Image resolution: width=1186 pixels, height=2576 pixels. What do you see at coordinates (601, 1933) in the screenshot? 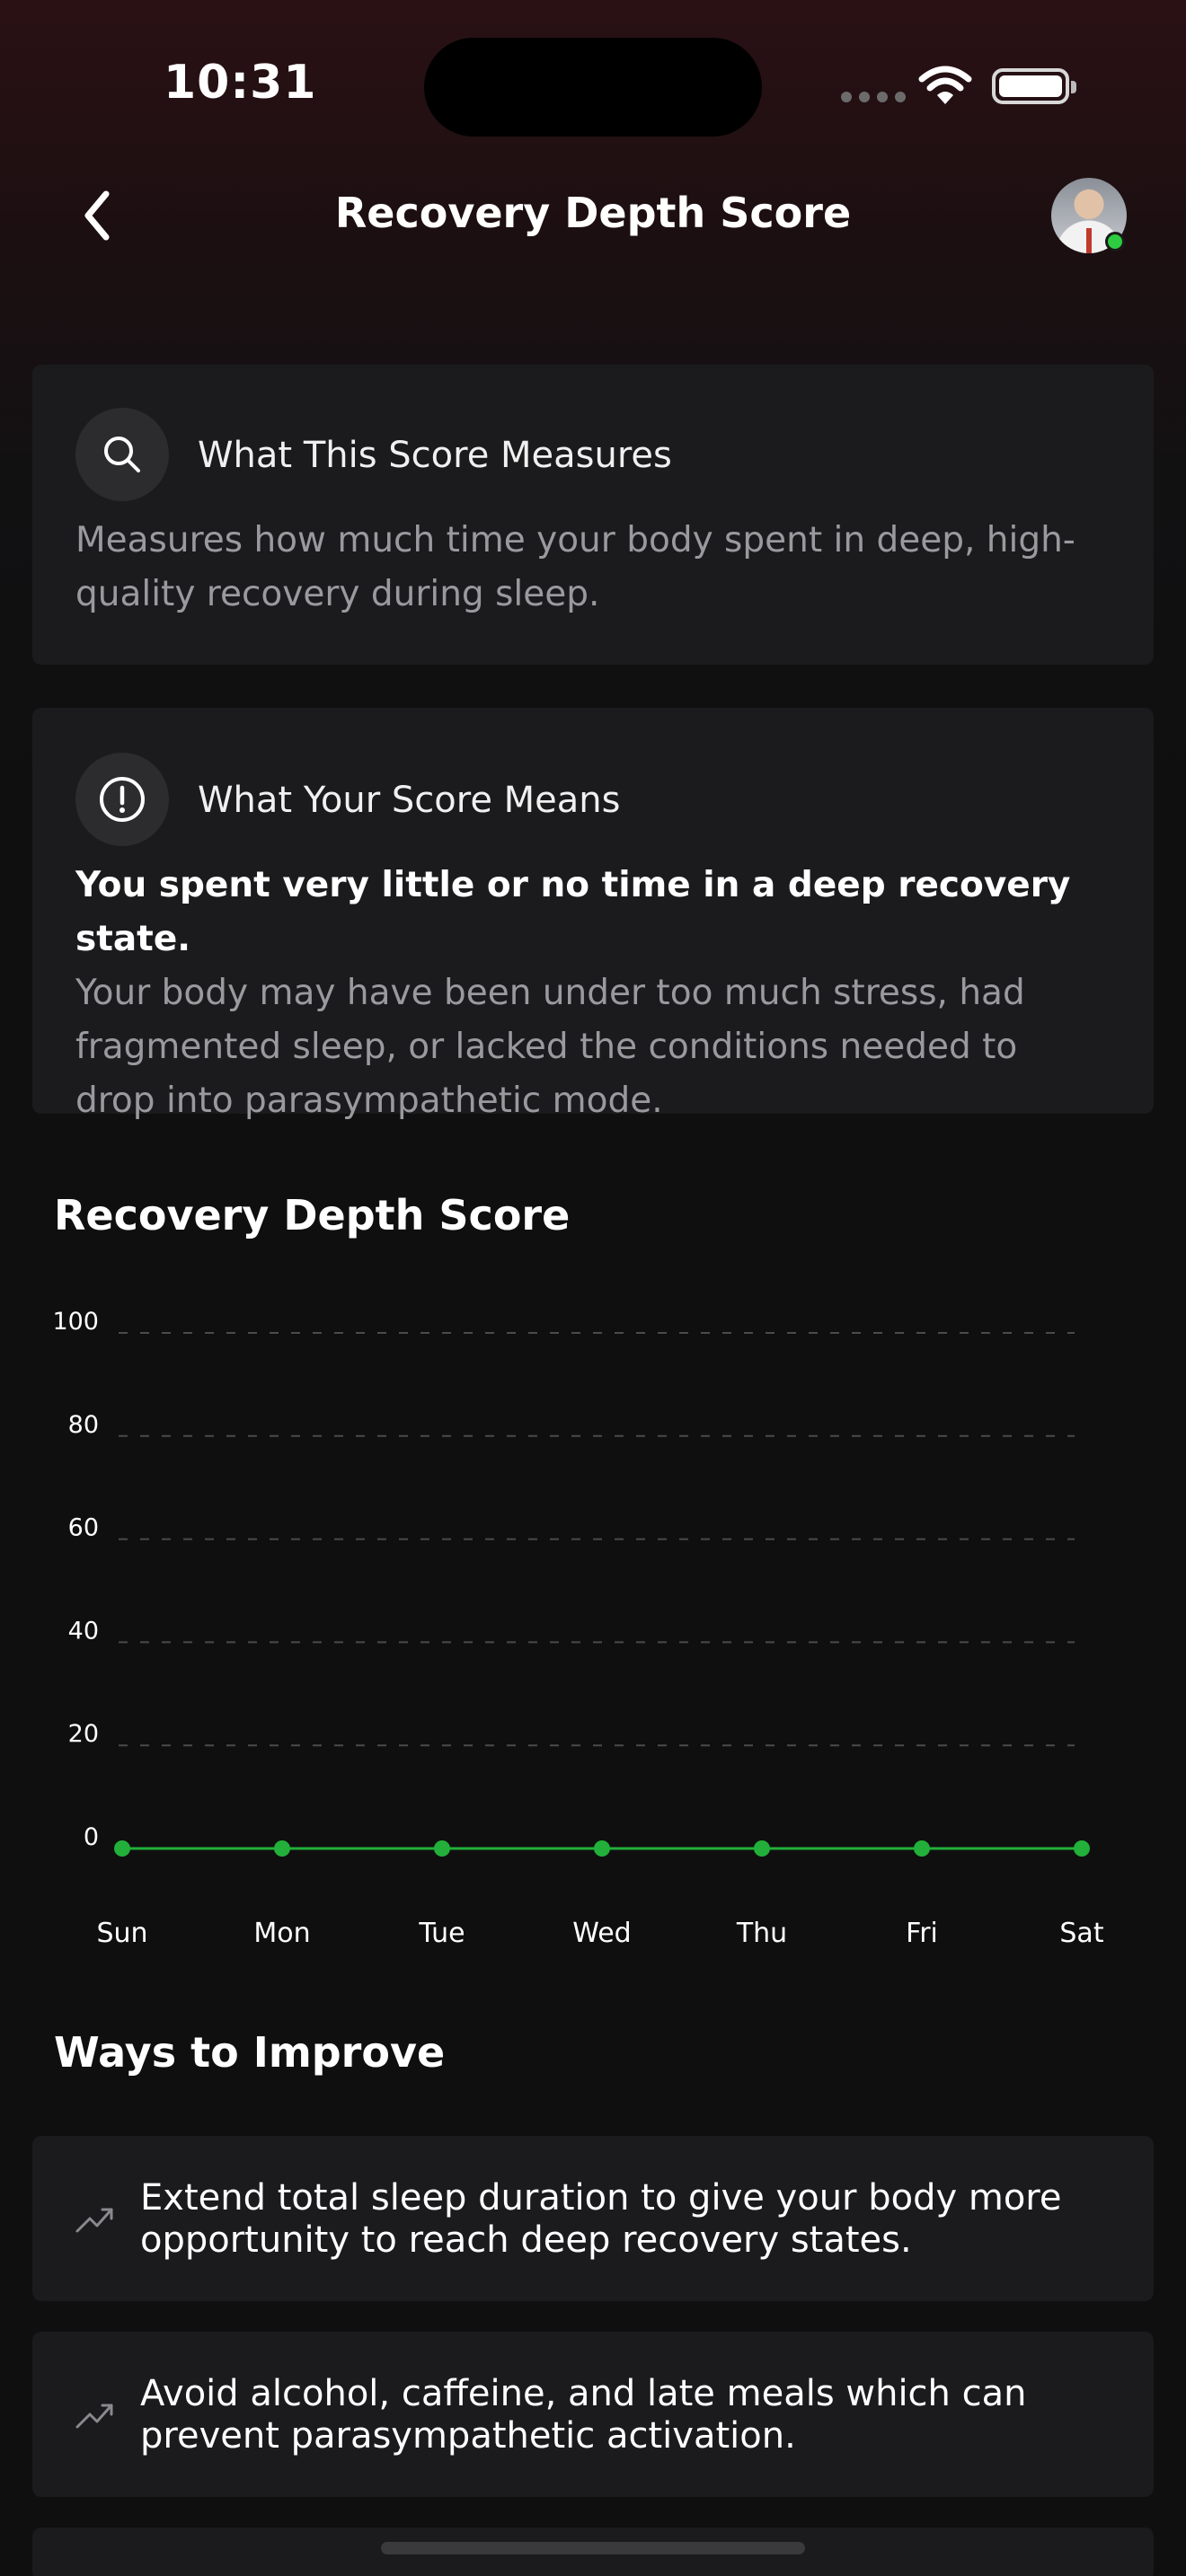
I see `x-tick-label: Wed` at bounding box center [601, 1933].